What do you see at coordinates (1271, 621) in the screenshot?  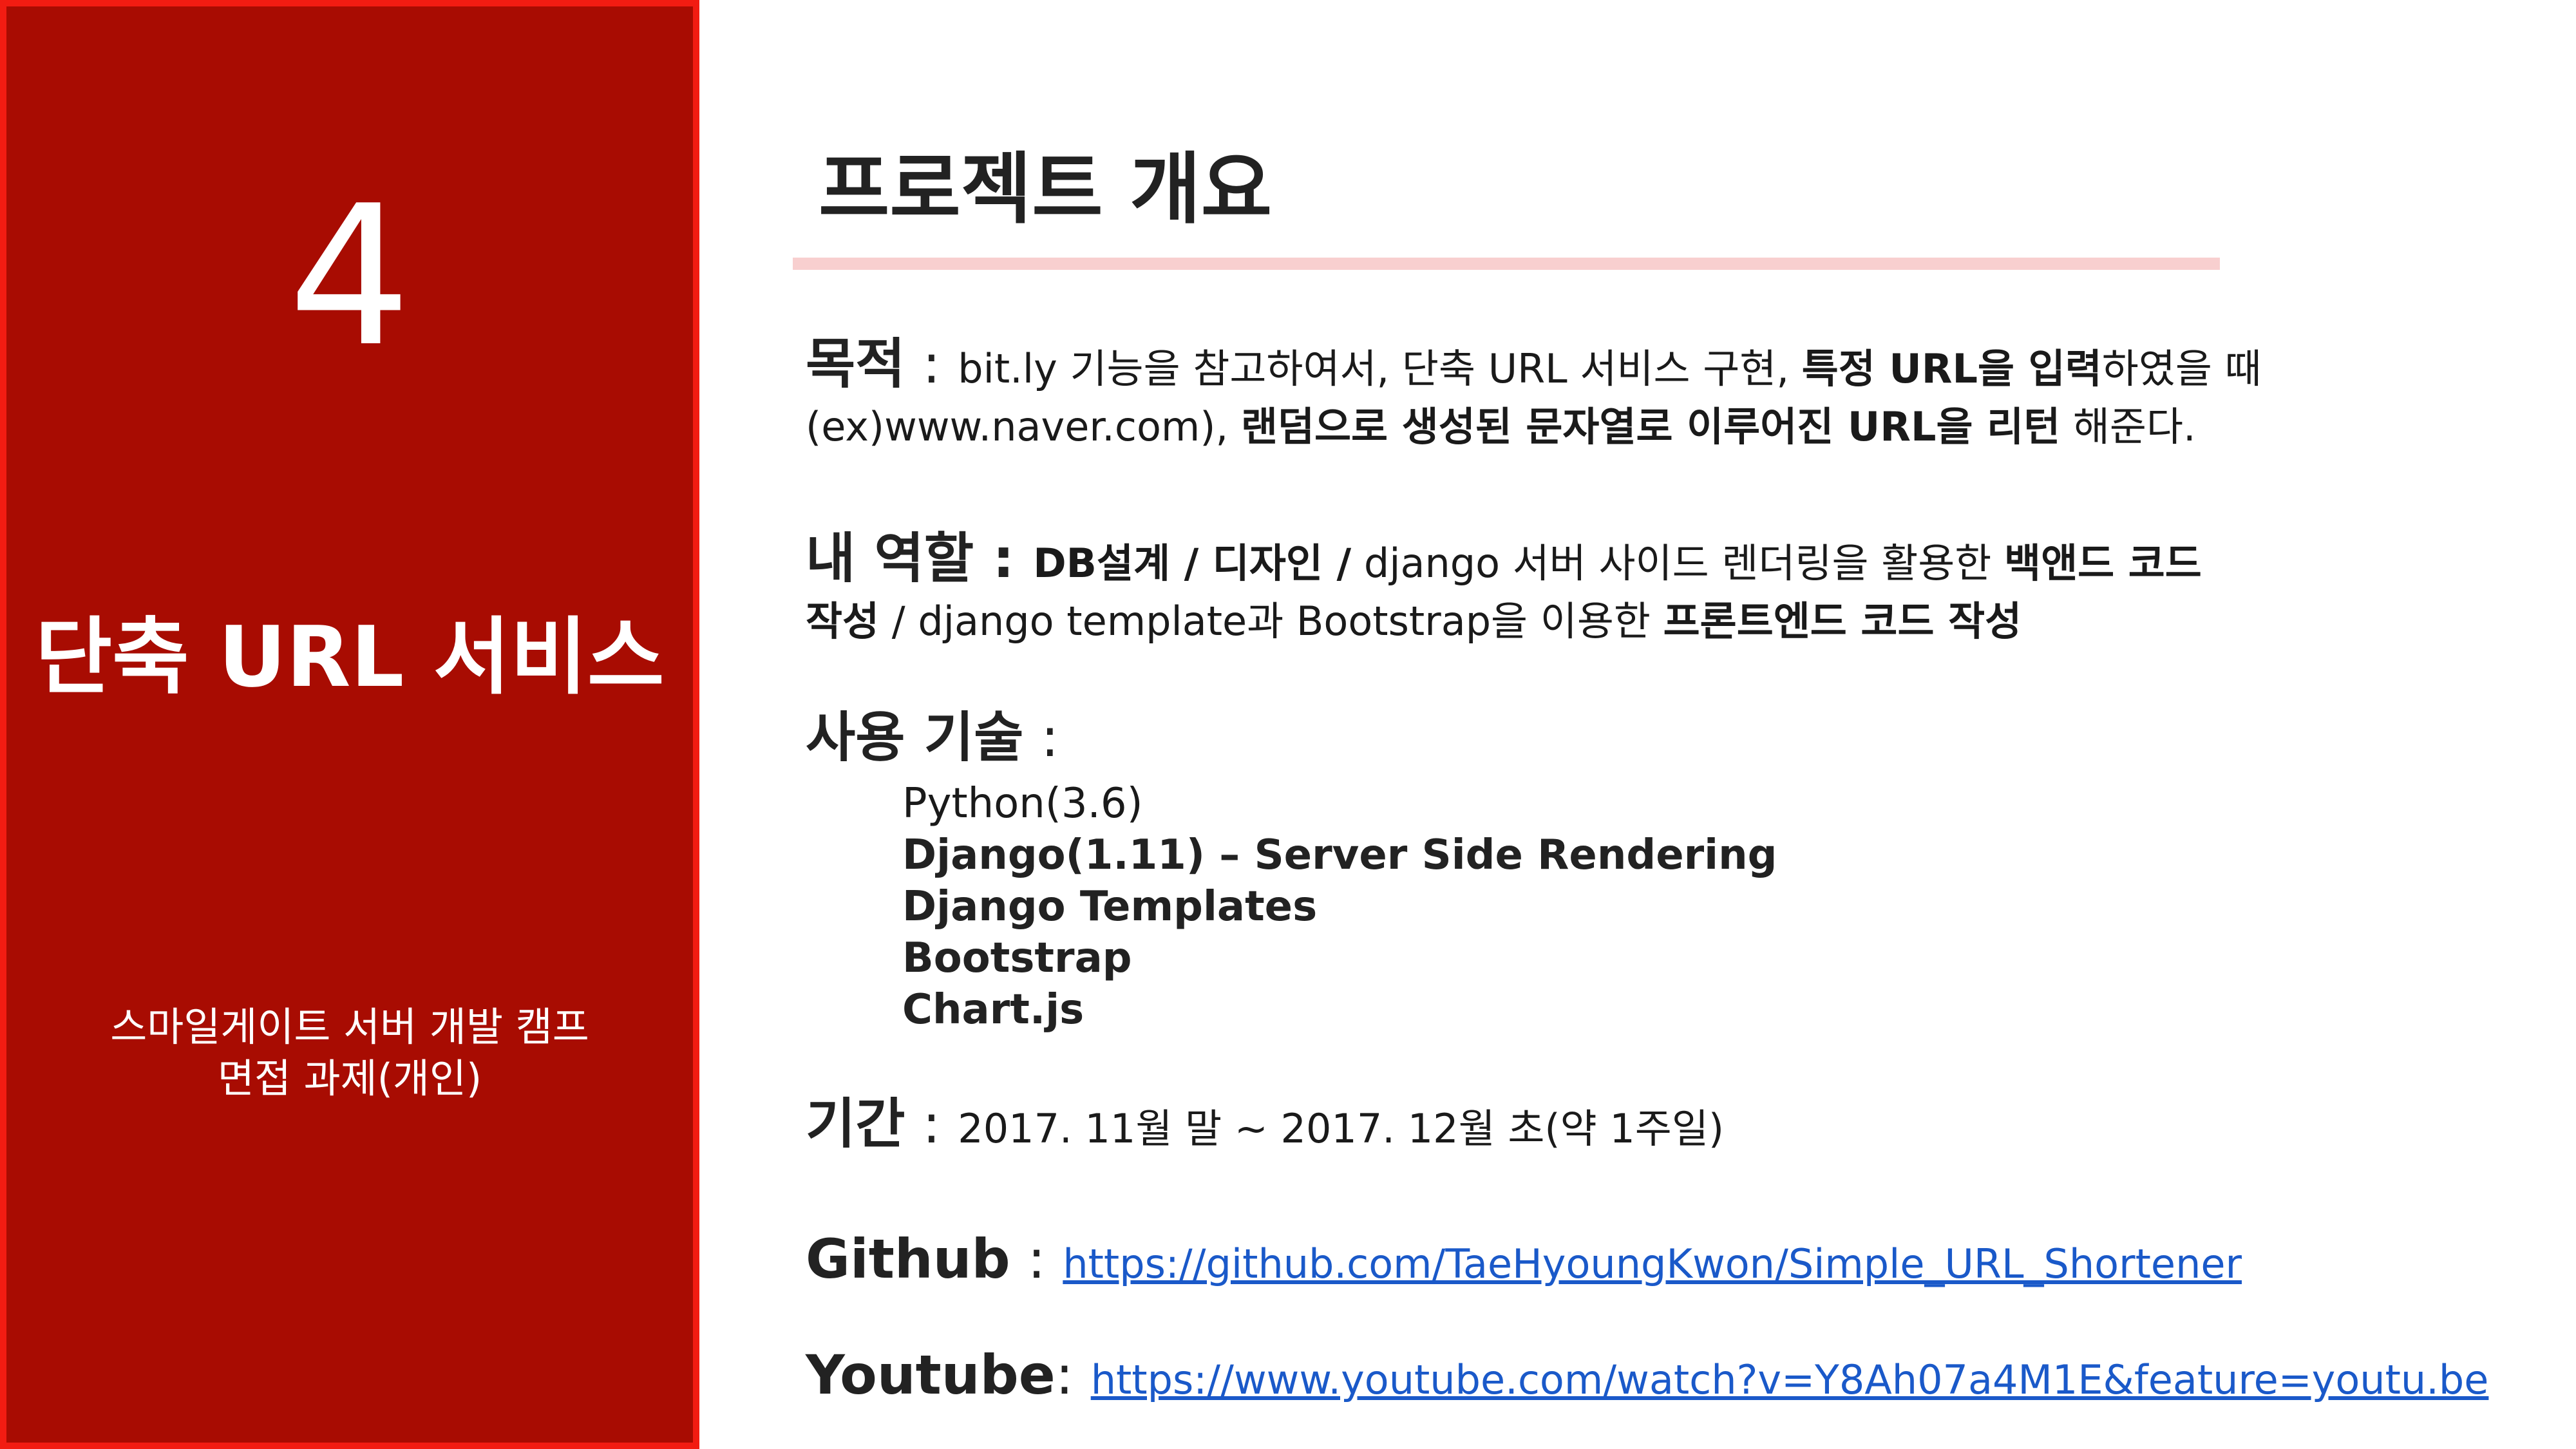 I see `role-text-e: / django template과 Bootstrap을 이용한` at bounding box center [1271, 621].